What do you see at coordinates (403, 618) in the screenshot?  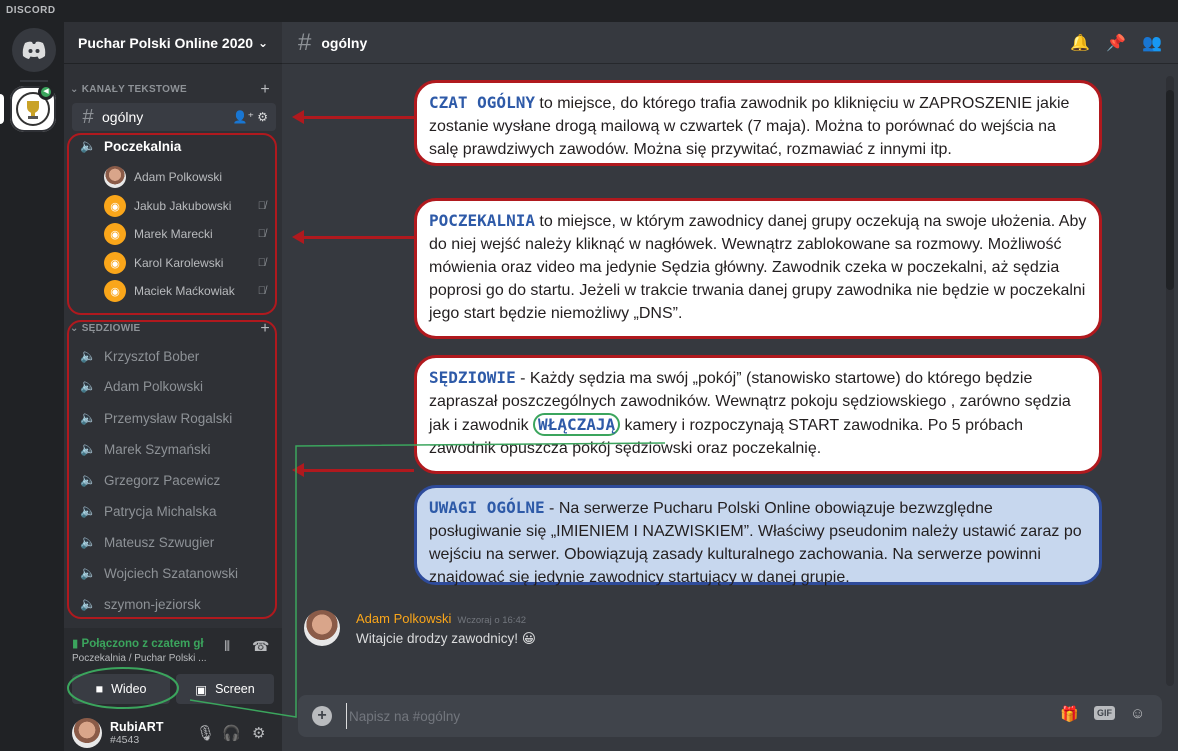 I see `message-author: Adam Polkowski` at bounding box center [403, 618].